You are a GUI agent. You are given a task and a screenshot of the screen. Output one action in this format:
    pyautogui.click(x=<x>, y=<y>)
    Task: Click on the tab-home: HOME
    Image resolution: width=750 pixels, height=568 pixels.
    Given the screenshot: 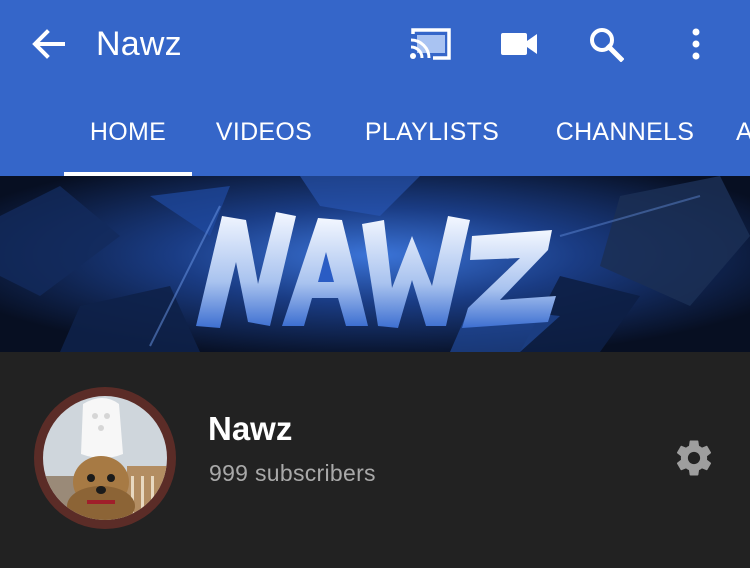 What is the action you would take?
    pyautogui.click(x=128, y=134)
    